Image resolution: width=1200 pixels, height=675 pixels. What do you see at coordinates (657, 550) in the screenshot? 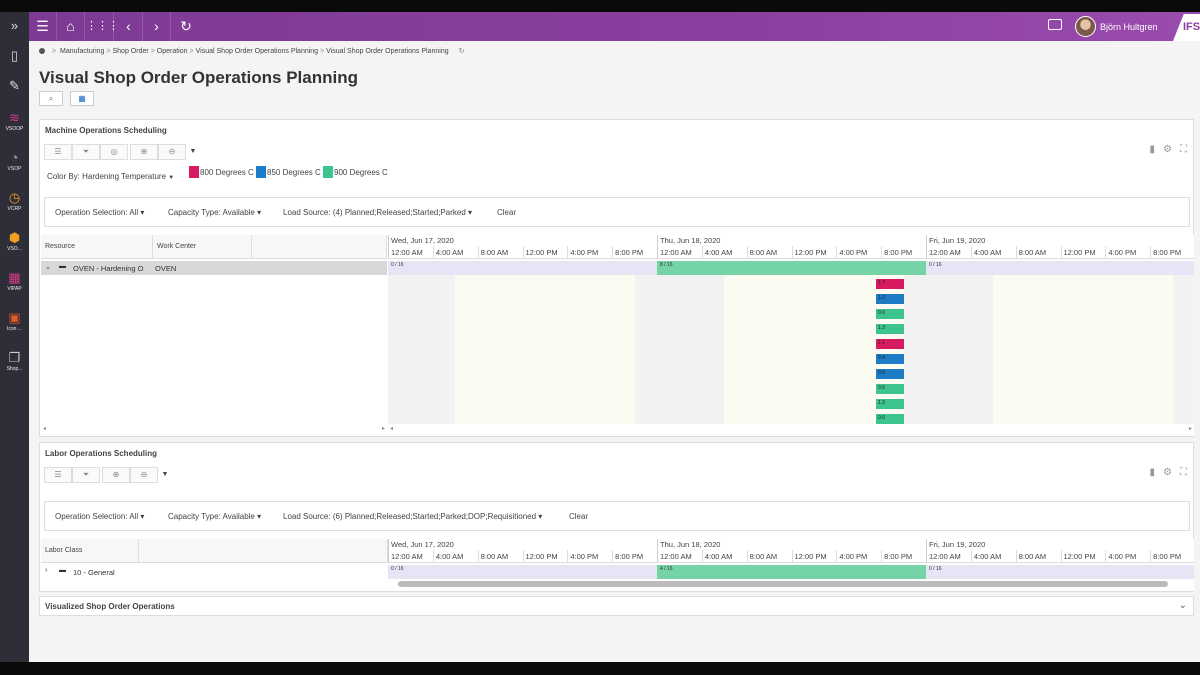
I see `day-divider` at bounding box center [657, 550].